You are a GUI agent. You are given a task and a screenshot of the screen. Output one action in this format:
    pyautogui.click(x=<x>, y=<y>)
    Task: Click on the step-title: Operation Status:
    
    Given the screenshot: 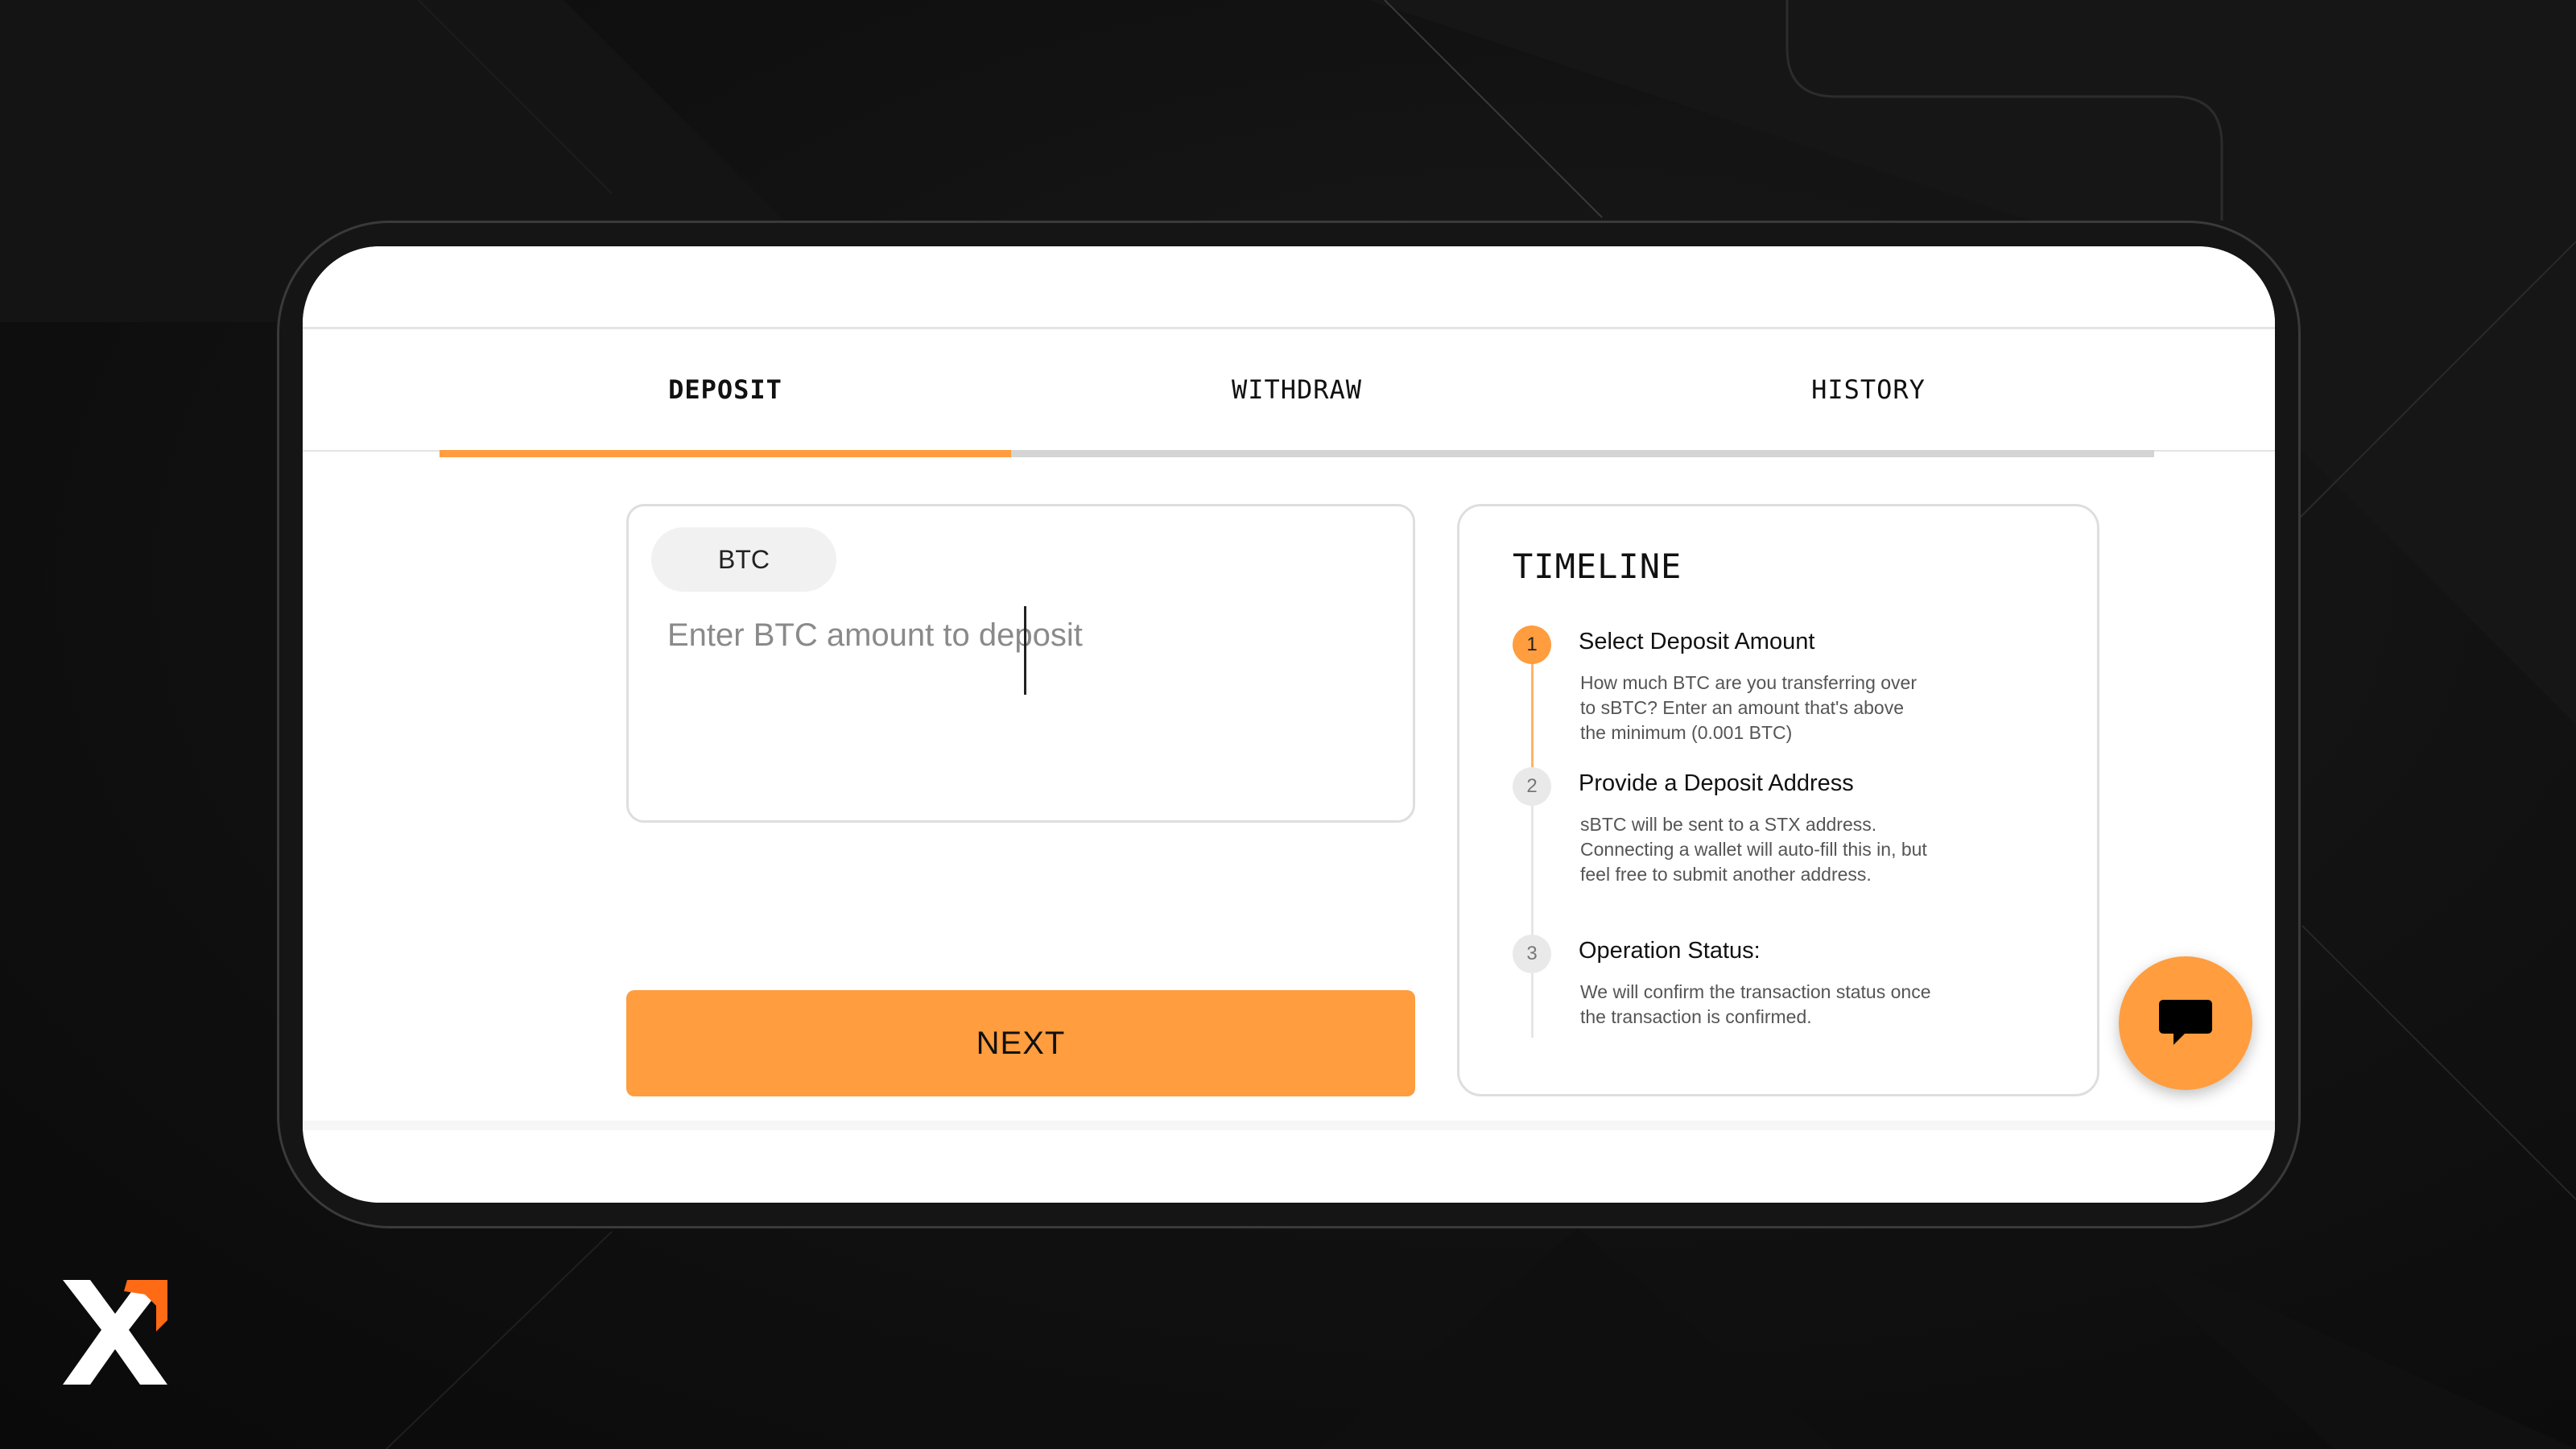 What is the action you would take?
    pyautogui.click(x=1670, y=951)
    